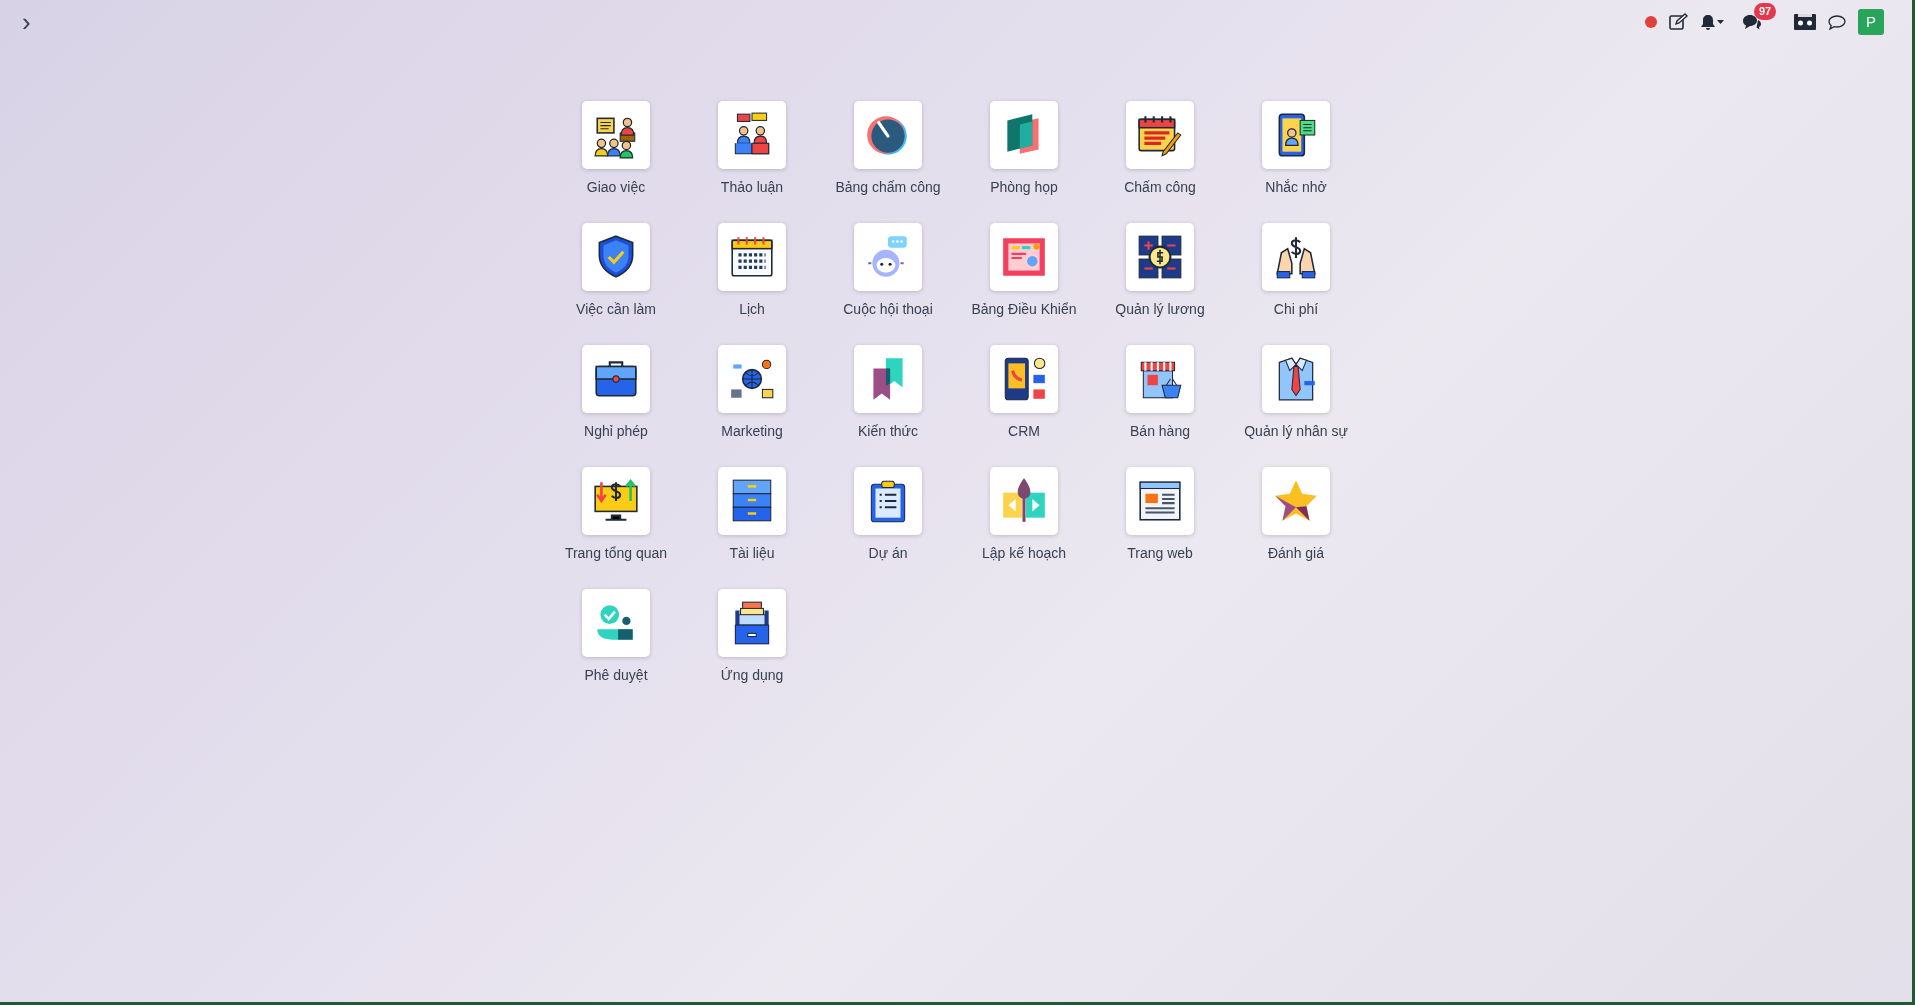  Describe the element at coordinates (1024, 431) in the screenshot. I see `app-label: CRM` at that location.